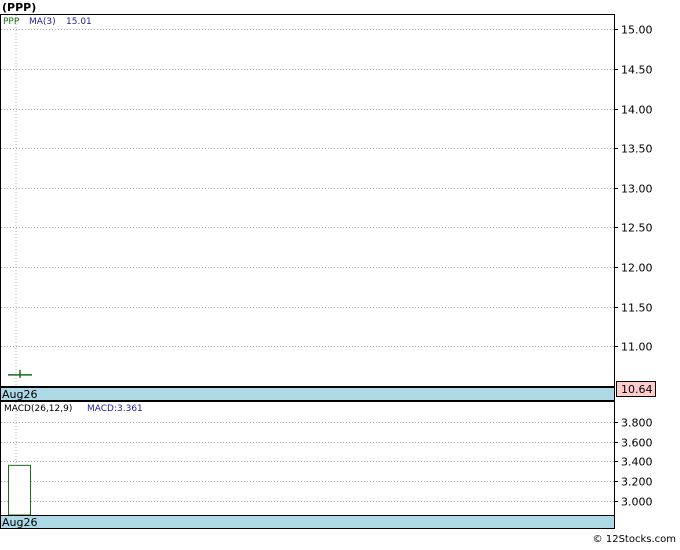 Image resolution: width=680 pixels, height=550 pixels. What do you see at coordinates (637, 30) in the screenshot?
I see `price-tick-label: 15.00` at bounding box center [637, 30].